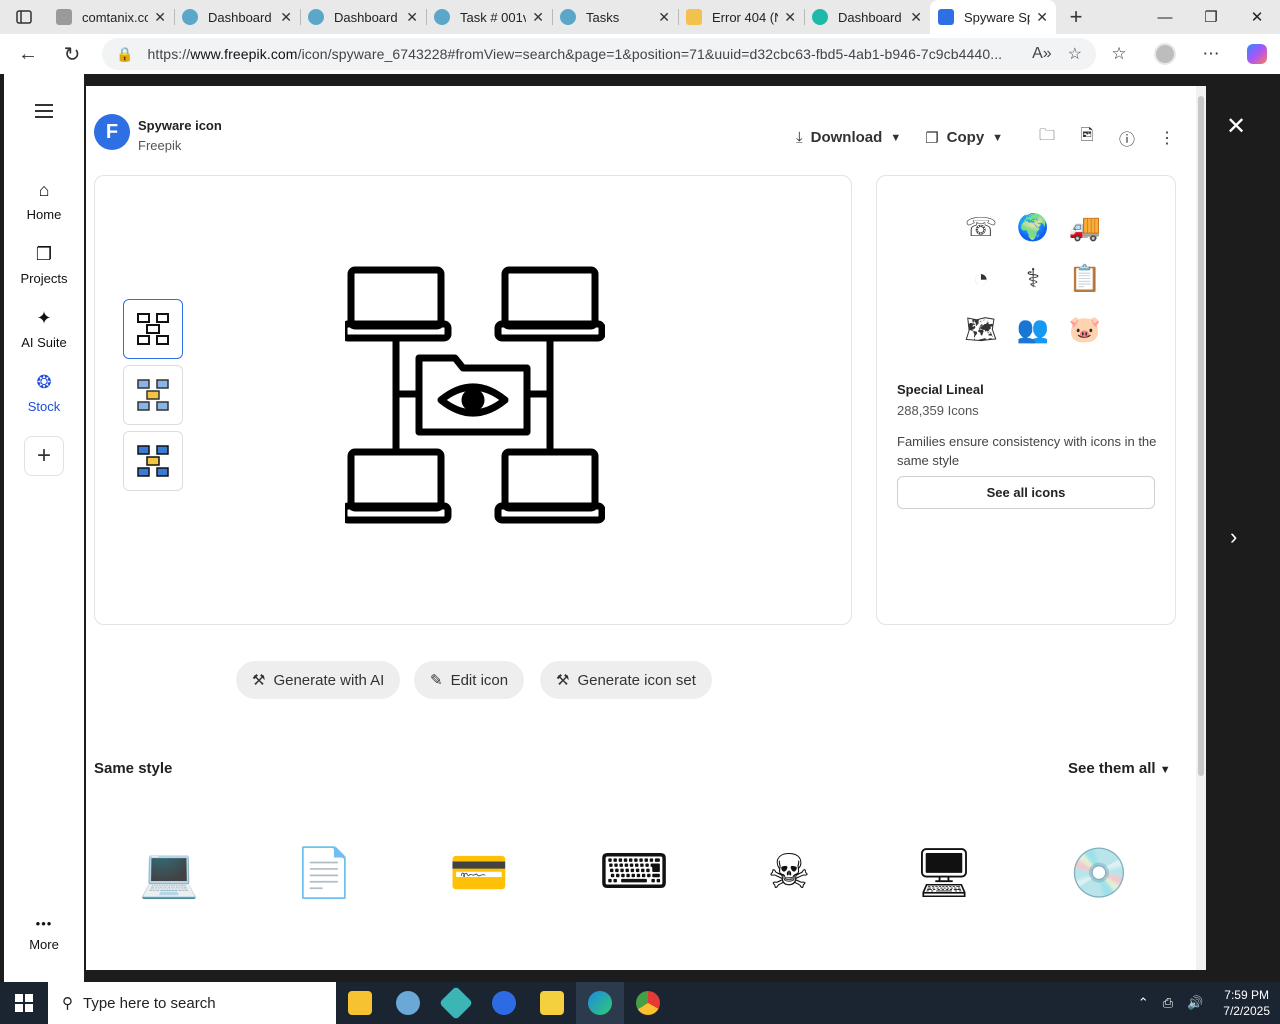  Describe the element at coordinates (552, 1003) in the screenshot. I see `sticky-notes-icon` at that location.